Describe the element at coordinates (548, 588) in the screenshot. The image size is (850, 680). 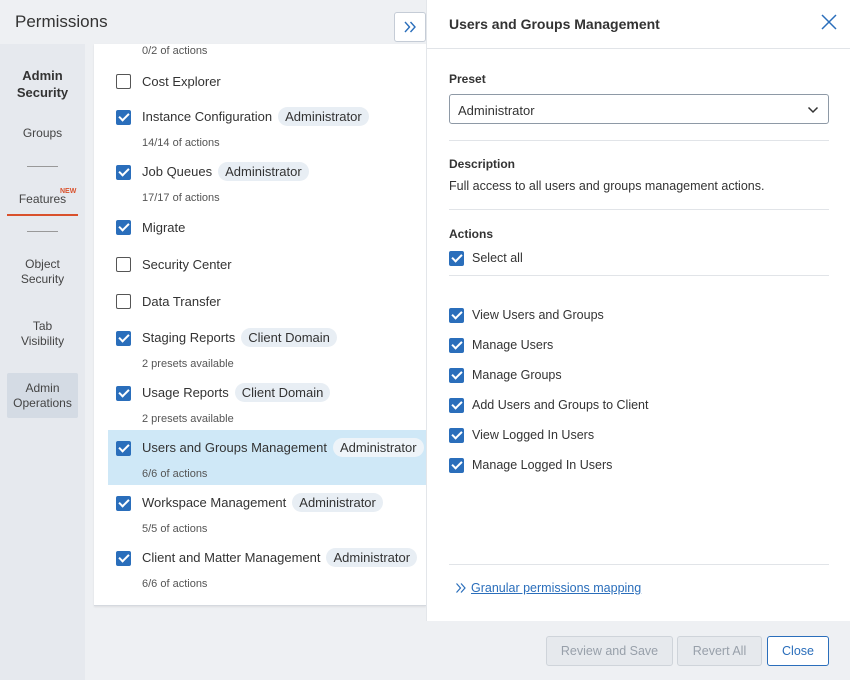
I see `granular-permissions-link: Granular permissions mapping` at that location.